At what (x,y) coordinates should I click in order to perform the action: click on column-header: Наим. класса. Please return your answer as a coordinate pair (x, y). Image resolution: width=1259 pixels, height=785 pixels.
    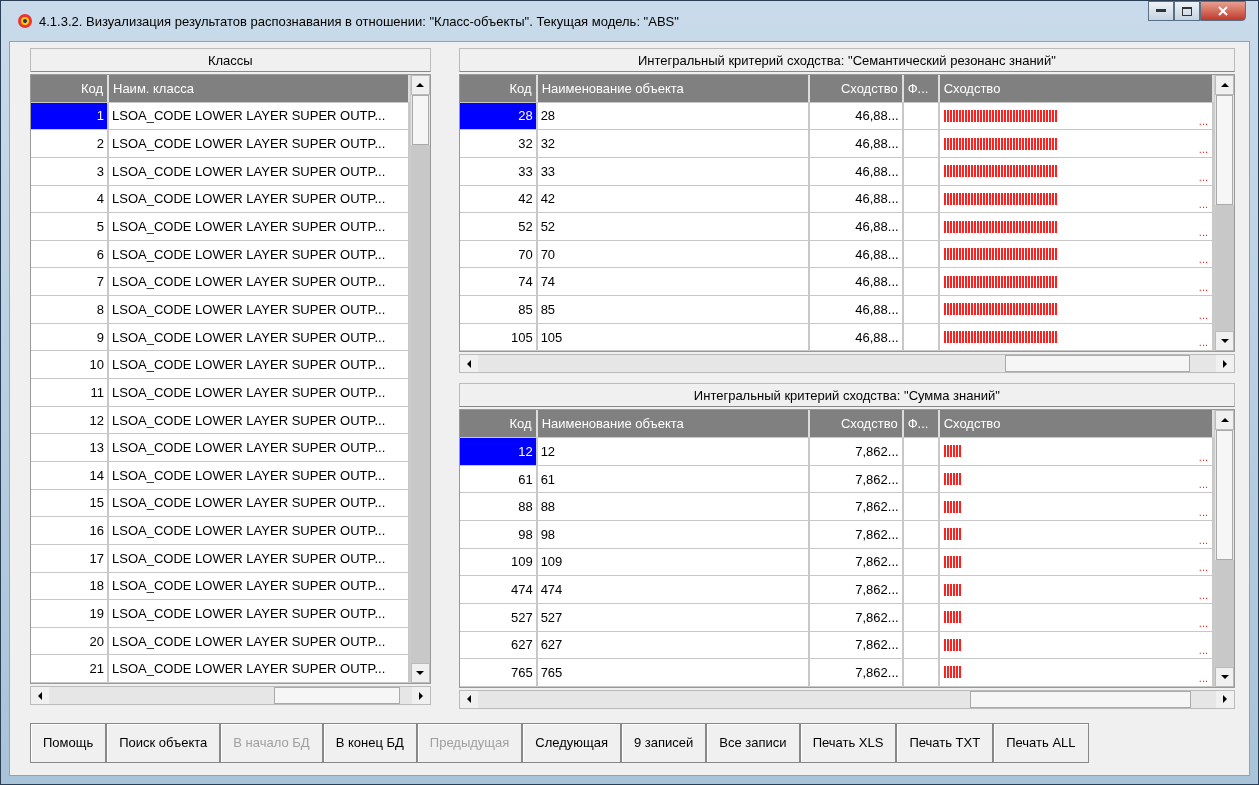
    Looking at the image, I should click on (259, 88).